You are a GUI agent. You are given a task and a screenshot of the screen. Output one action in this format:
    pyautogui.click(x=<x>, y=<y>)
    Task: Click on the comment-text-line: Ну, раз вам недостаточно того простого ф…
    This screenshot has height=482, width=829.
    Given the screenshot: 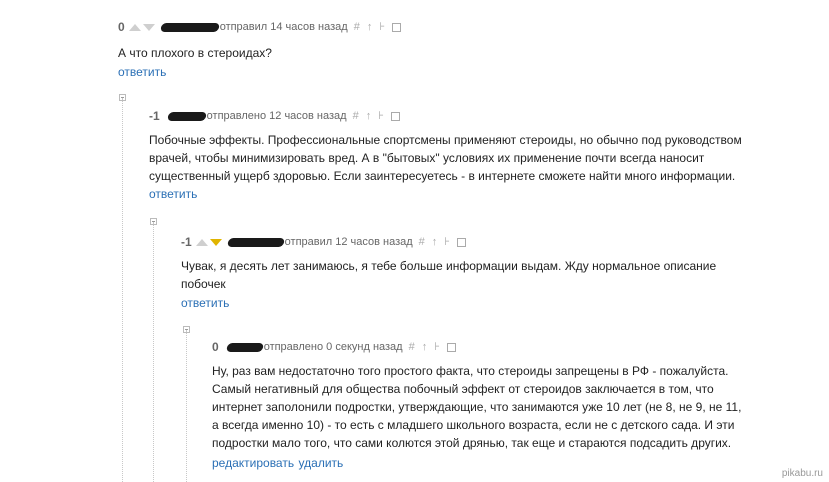 What is the action you would take?
    pyautogui.click(x=470, y=371)
    